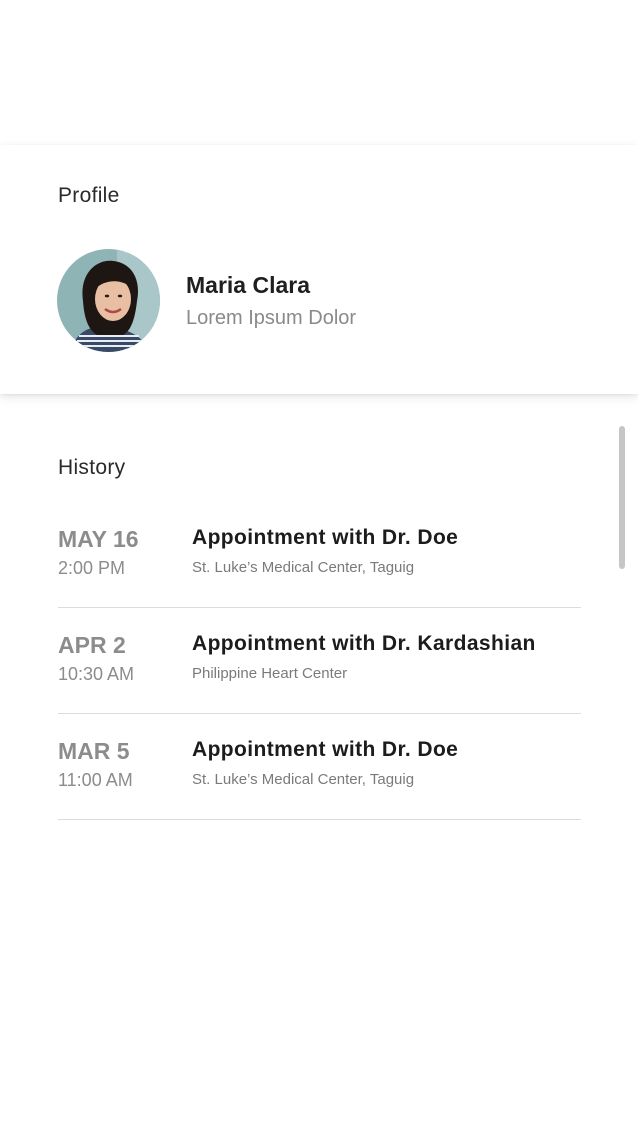 This screenshot has width=638, height=1136. I want to click on avatar-photo, so click(108, 300).